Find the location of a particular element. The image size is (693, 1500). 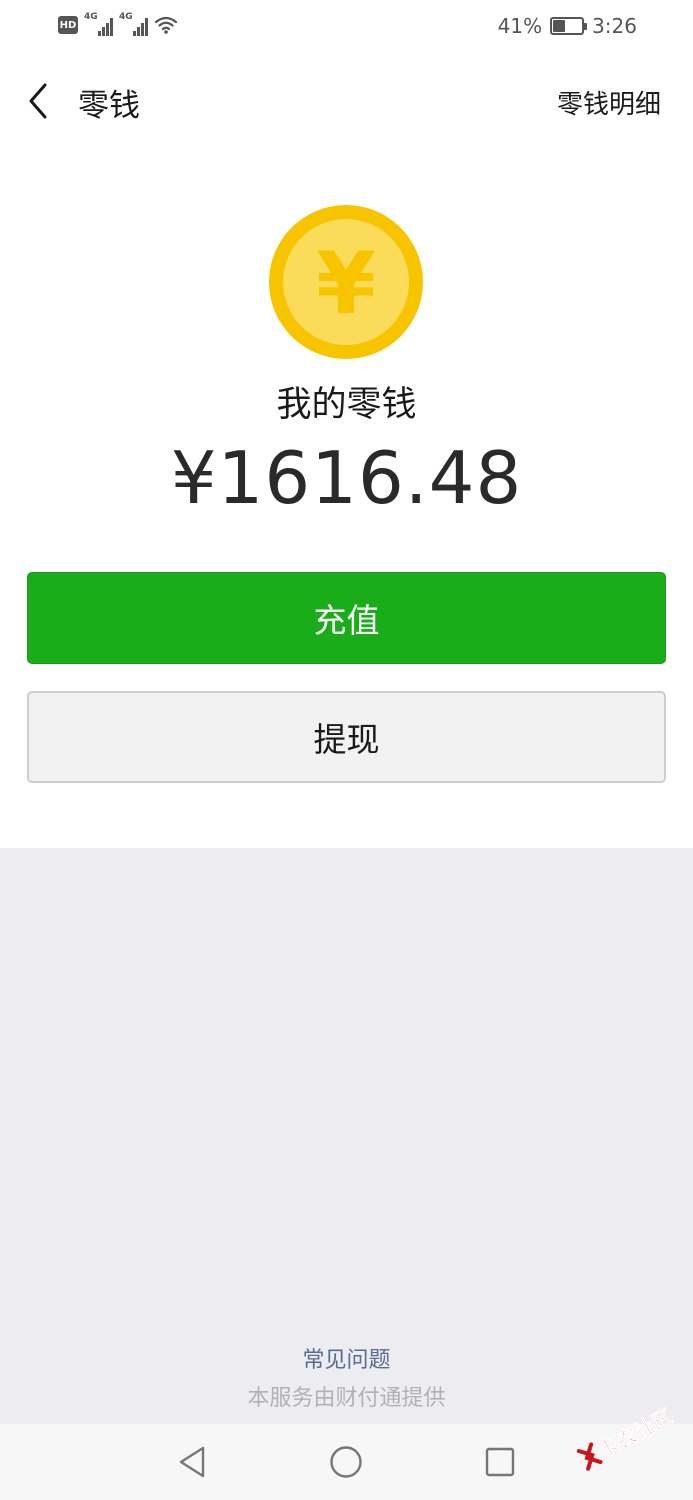

withdraw-button: 提现 is located at coordinates (346, 737).